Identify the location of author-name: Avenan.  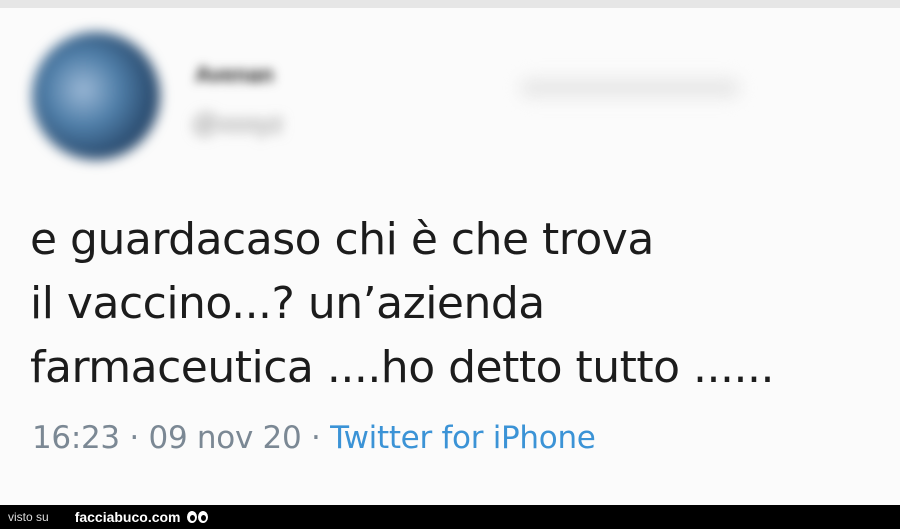
(234, 75).